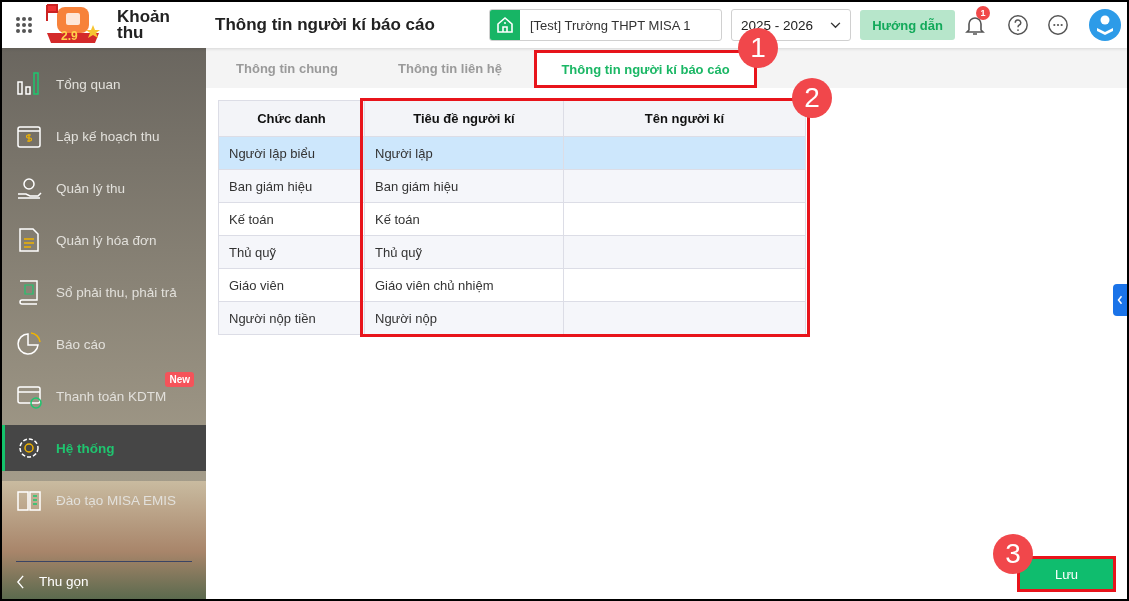 This screenshot has height=601, width=1129. I want to click on annotation-marker: 3, so click(1013, 554).